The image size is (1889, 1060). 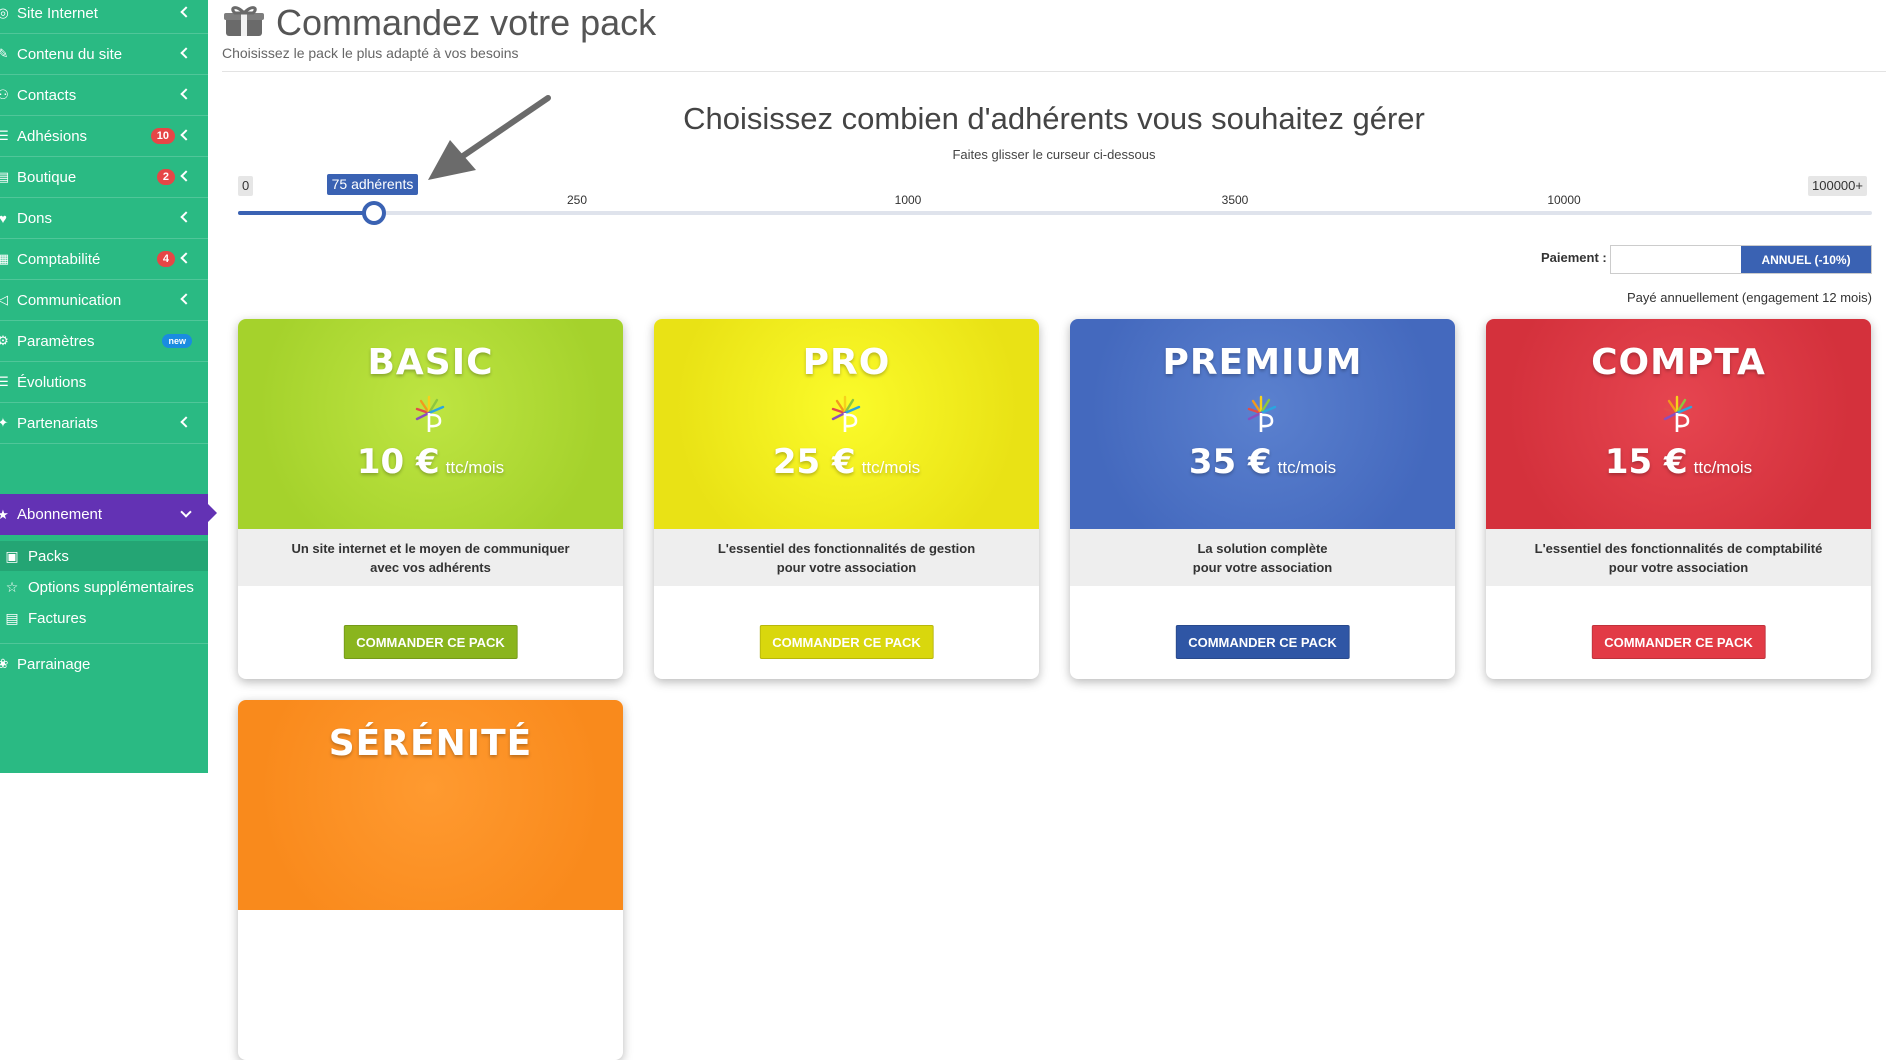 What do you see at coordinates (4, 94) in the screenshot?
I see `users-icon: ⚇` at bounding box center [4, 94].